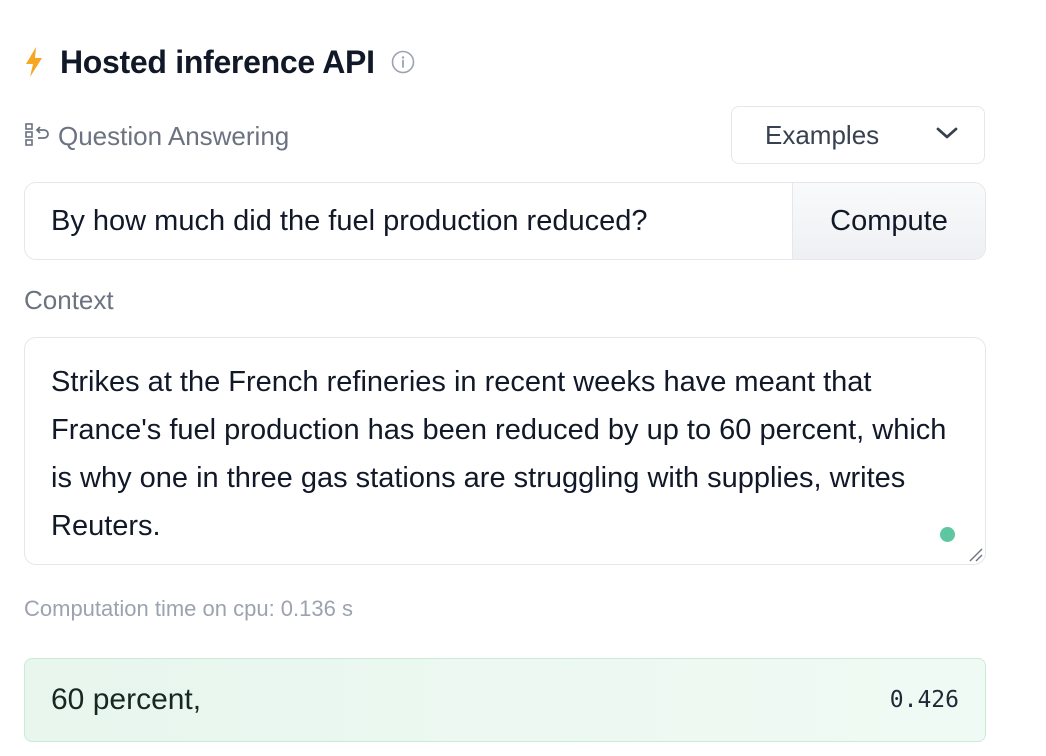  Describe the element at coordinates (888, 221) in the screenshot. I see `compute-button: Compute` at that location.